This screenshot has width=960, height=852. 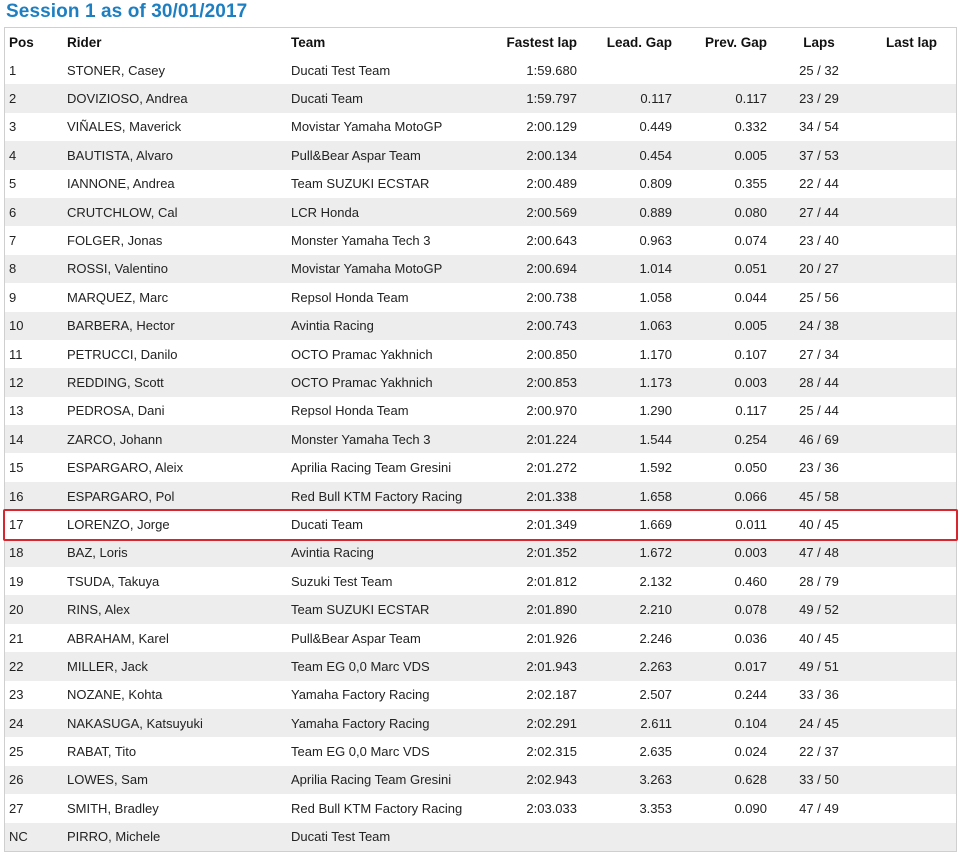 What do you see at coordinates (115, 382) in the screenshot?
I see `cell-rider: REDDING, Scott` at bounding box center [115, 382].